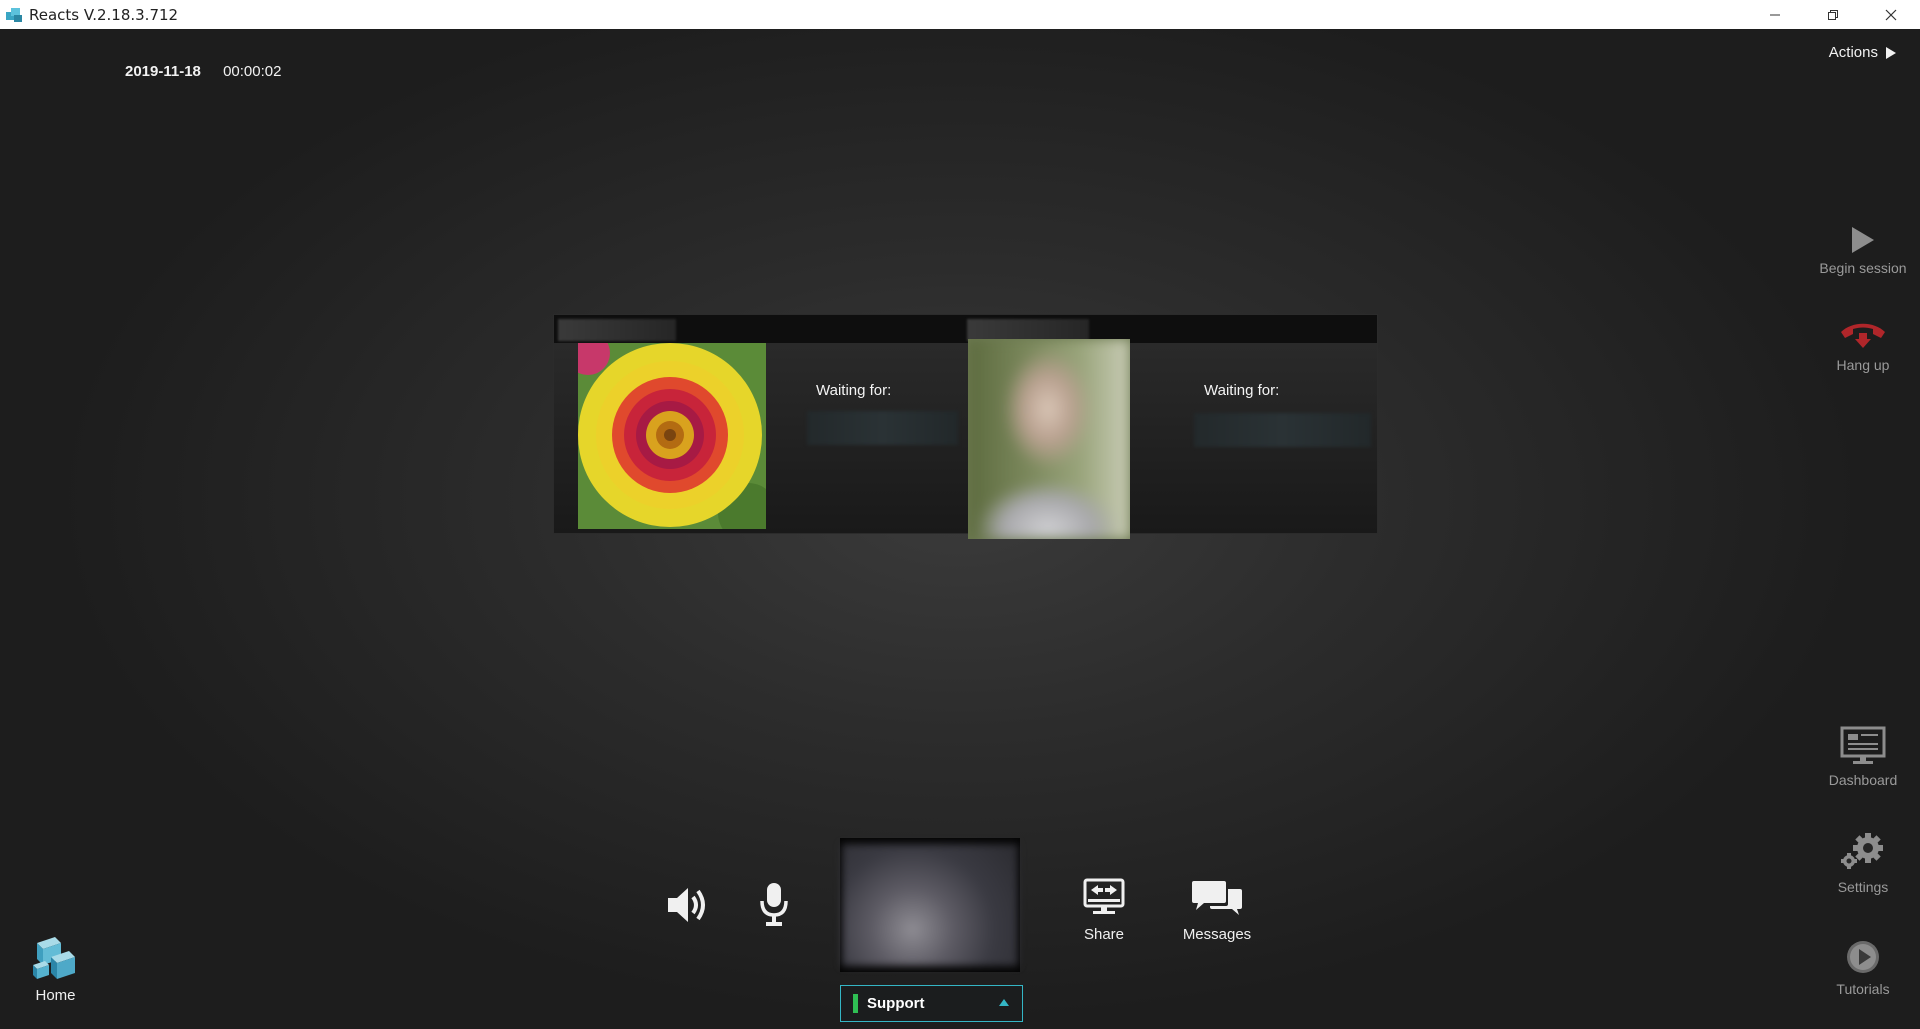 The width and height of the screenshot is (1920, 1029). I want to click on window-title: Reacts V.2.18.3.712, so click(104, 14).